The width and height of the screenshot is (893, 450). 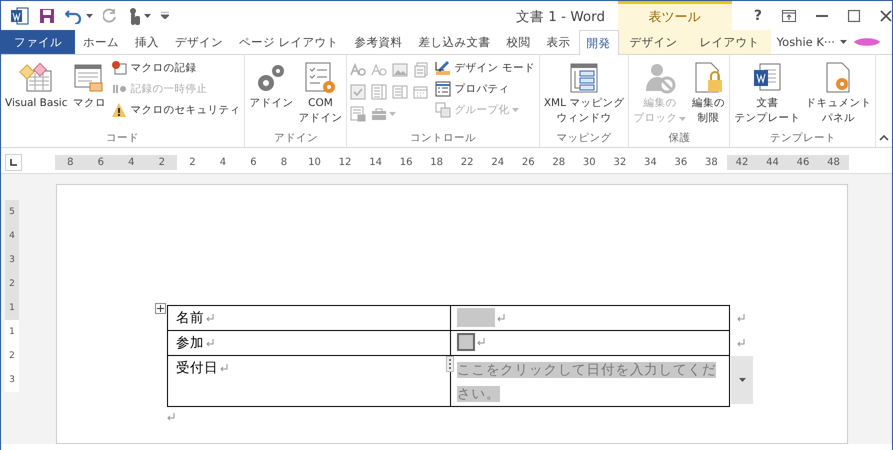 I want to click on row-label: 受付日, so click(x=197, y=368).